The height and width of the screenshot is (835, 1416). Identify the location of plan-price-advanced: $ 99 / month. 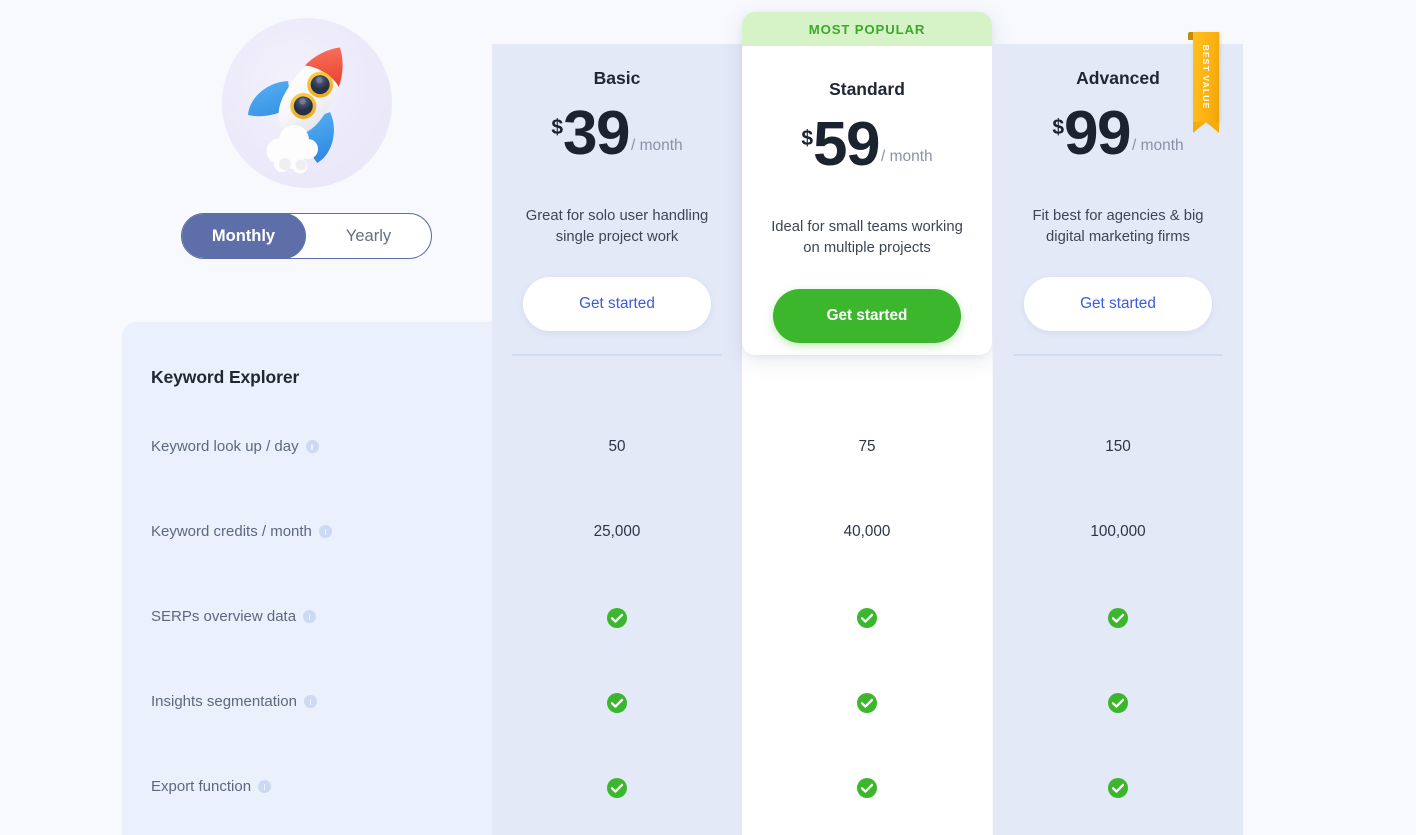
(1118, 133).